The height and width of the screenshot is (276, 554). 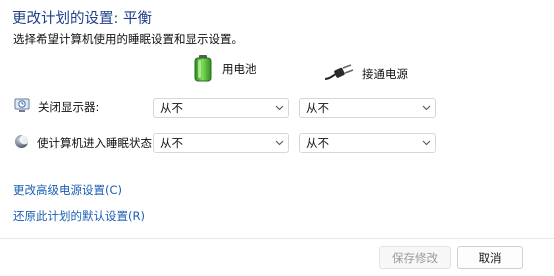 I want to click on column-label-plugged-in: 接通电源, so click(x=385, y=74).